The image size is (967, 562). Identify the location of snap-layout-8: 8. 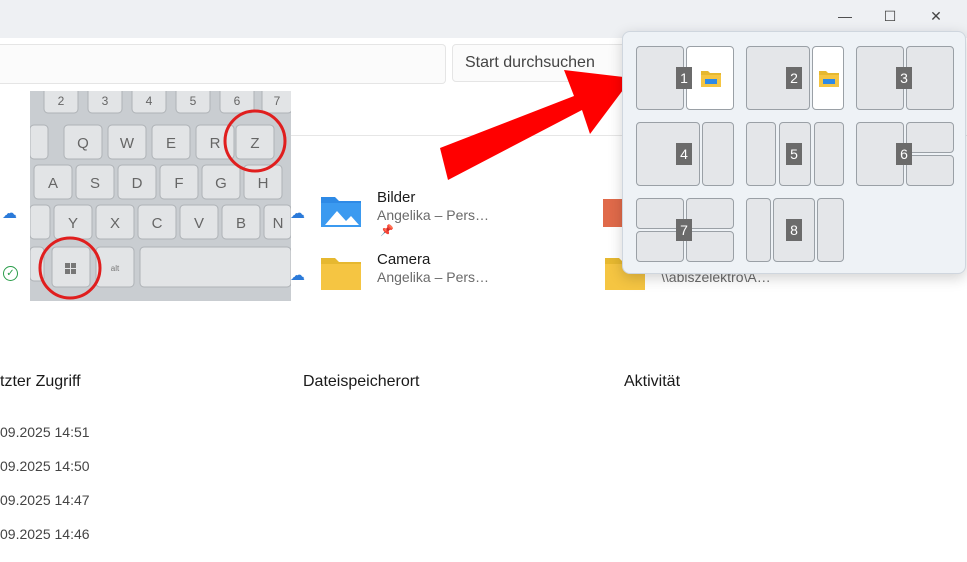
(795, 230).